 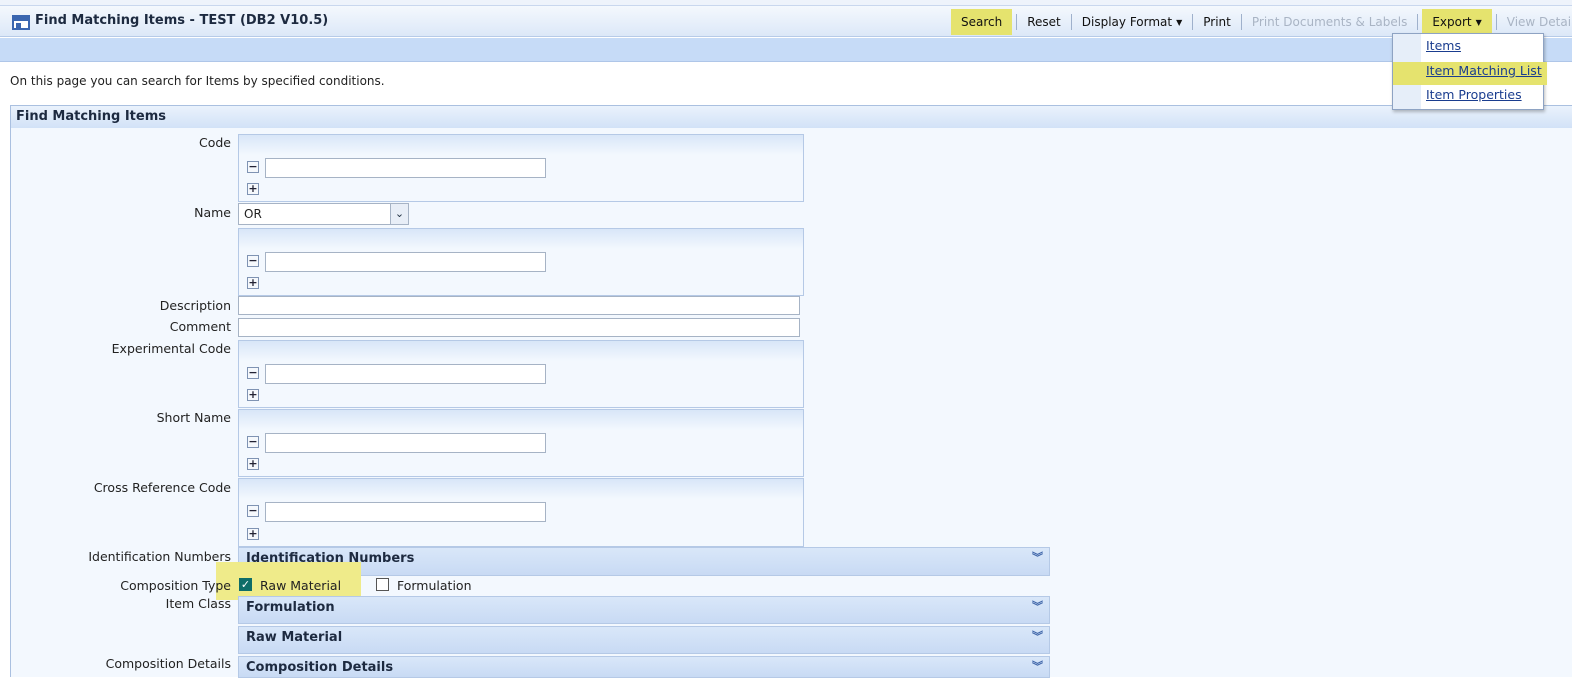 I want to click on cross-reference-code-input, so click(x=405, y=512).